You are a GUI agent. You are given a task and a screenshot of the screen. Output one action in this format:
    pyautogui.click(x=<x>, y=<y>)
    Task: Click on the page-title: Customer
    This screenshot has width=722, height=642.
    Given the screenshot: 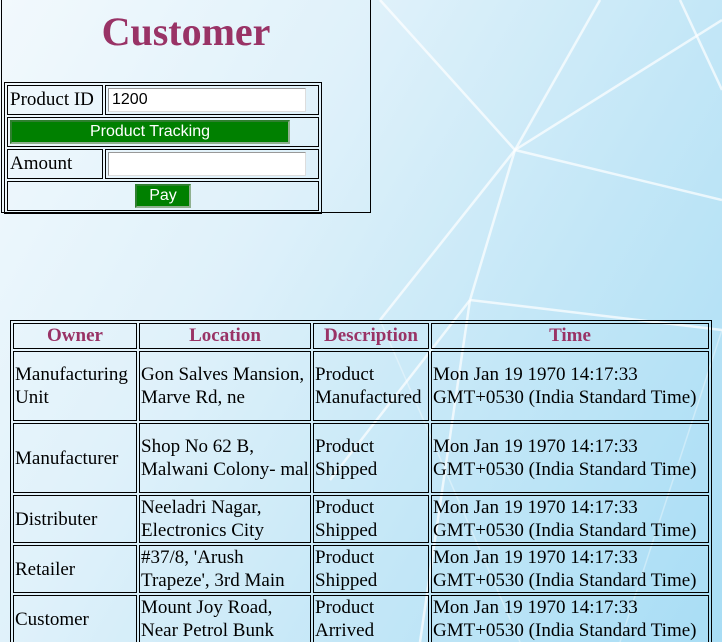 What is the action you would take?
    pyautogui.click(x=186, y=31)
    